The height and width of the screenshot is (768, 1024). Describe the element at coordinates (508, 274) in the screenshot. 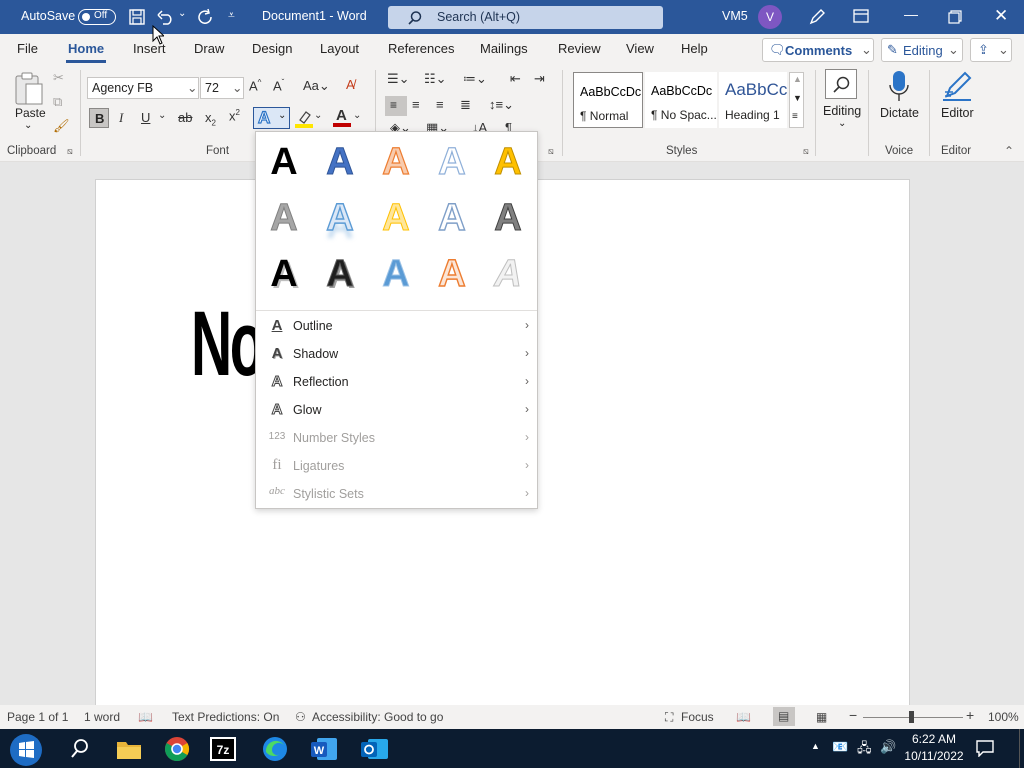

I see `effect-silver-fill: A` at that location.